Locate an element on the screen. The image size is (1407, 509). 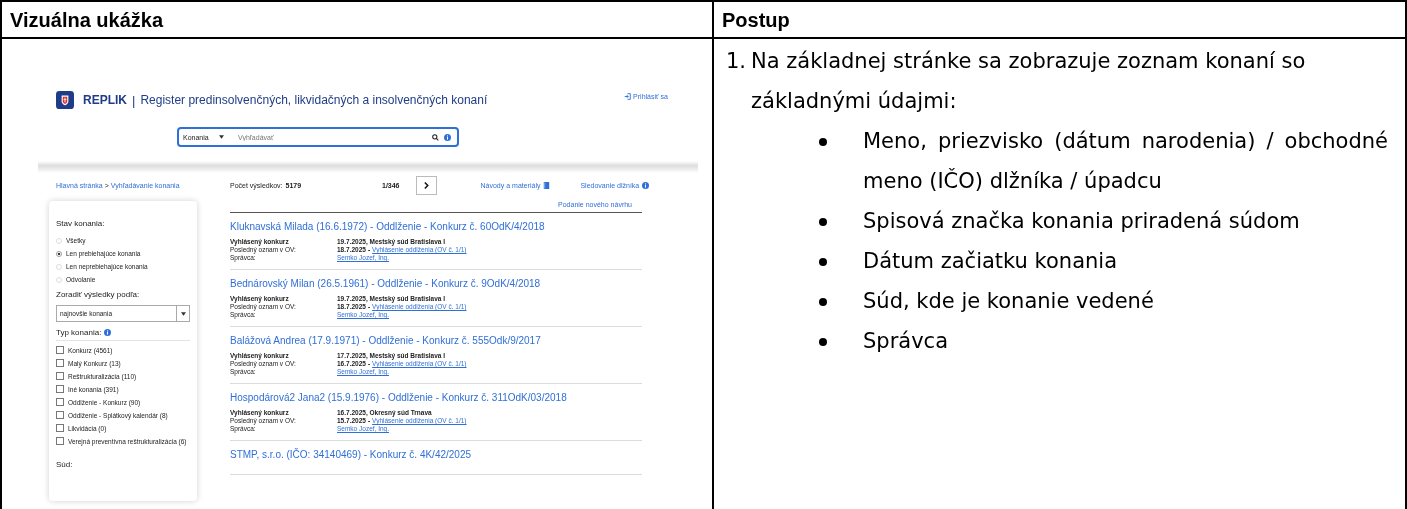
bullet-text: Spisová značka konania priradená súdom is located at coordinates (1082, 221).